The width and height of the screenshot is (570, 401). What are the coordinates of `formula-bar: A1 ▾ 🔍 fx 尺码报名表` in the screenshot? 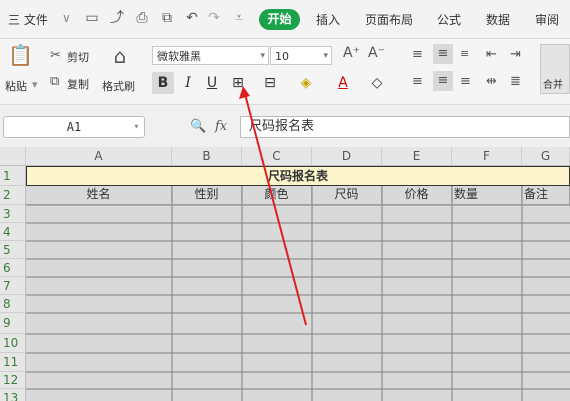 It's located at (285, 127).